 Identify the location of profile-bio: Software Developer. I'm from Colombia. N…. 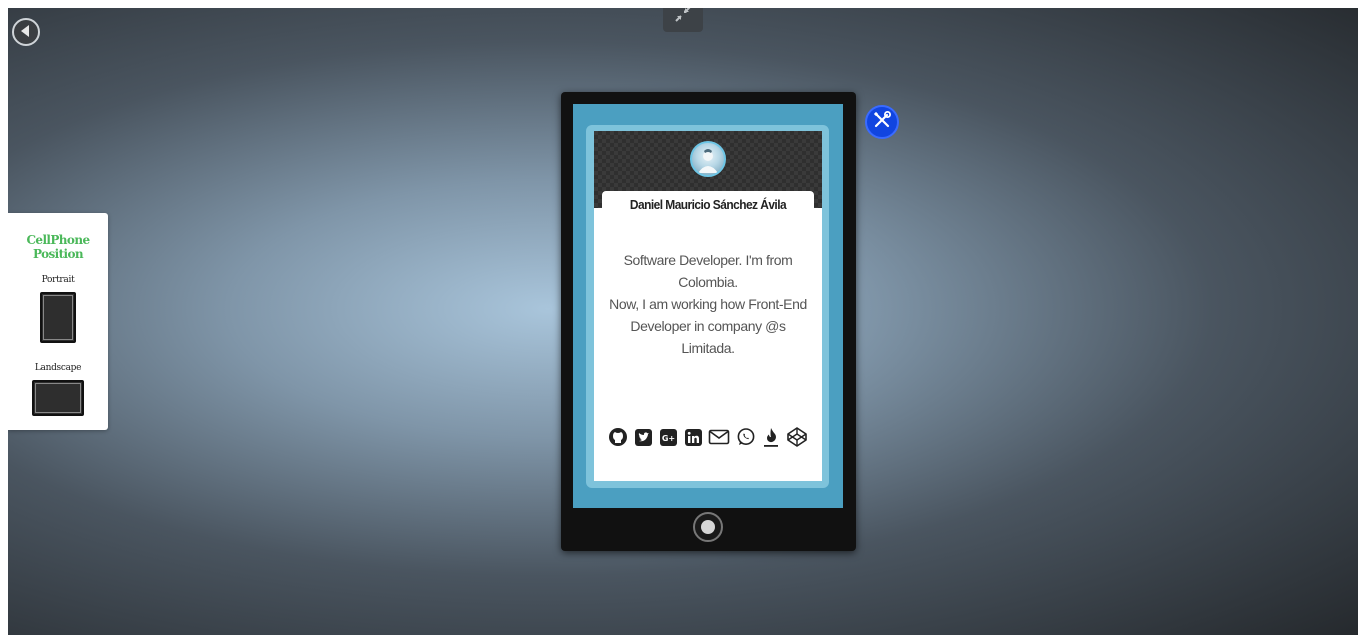
(708, 304).